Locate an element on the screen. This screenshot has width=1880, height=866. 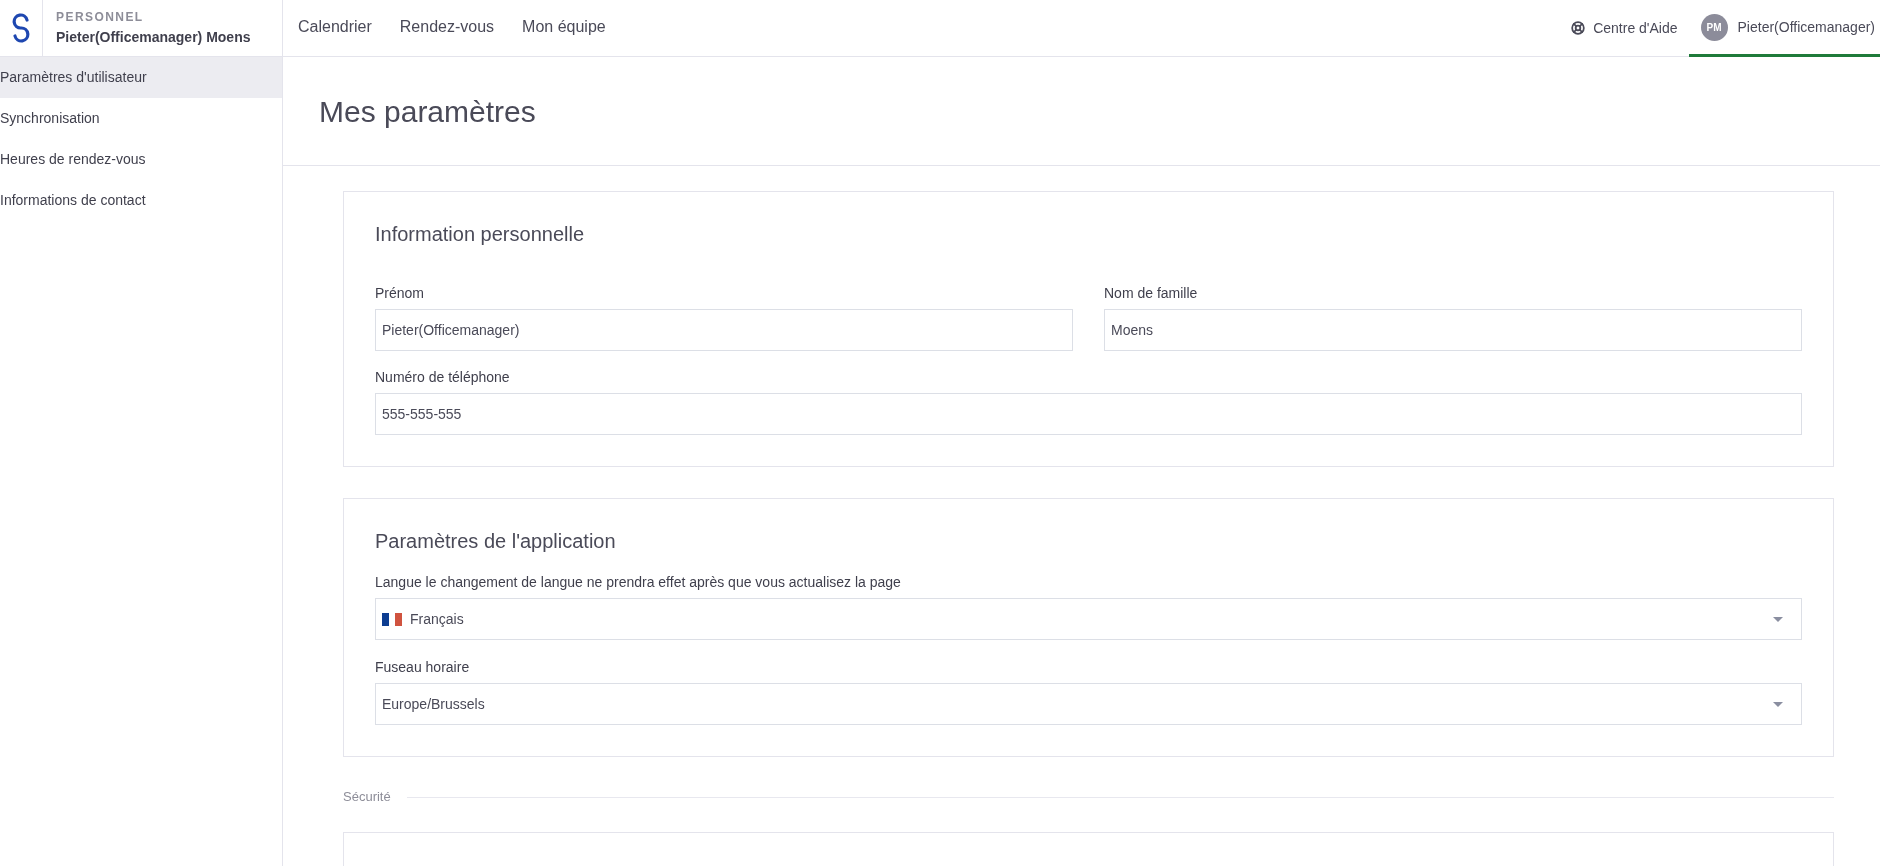
group-heading: Sécurité is located at coordinates (367, 797).